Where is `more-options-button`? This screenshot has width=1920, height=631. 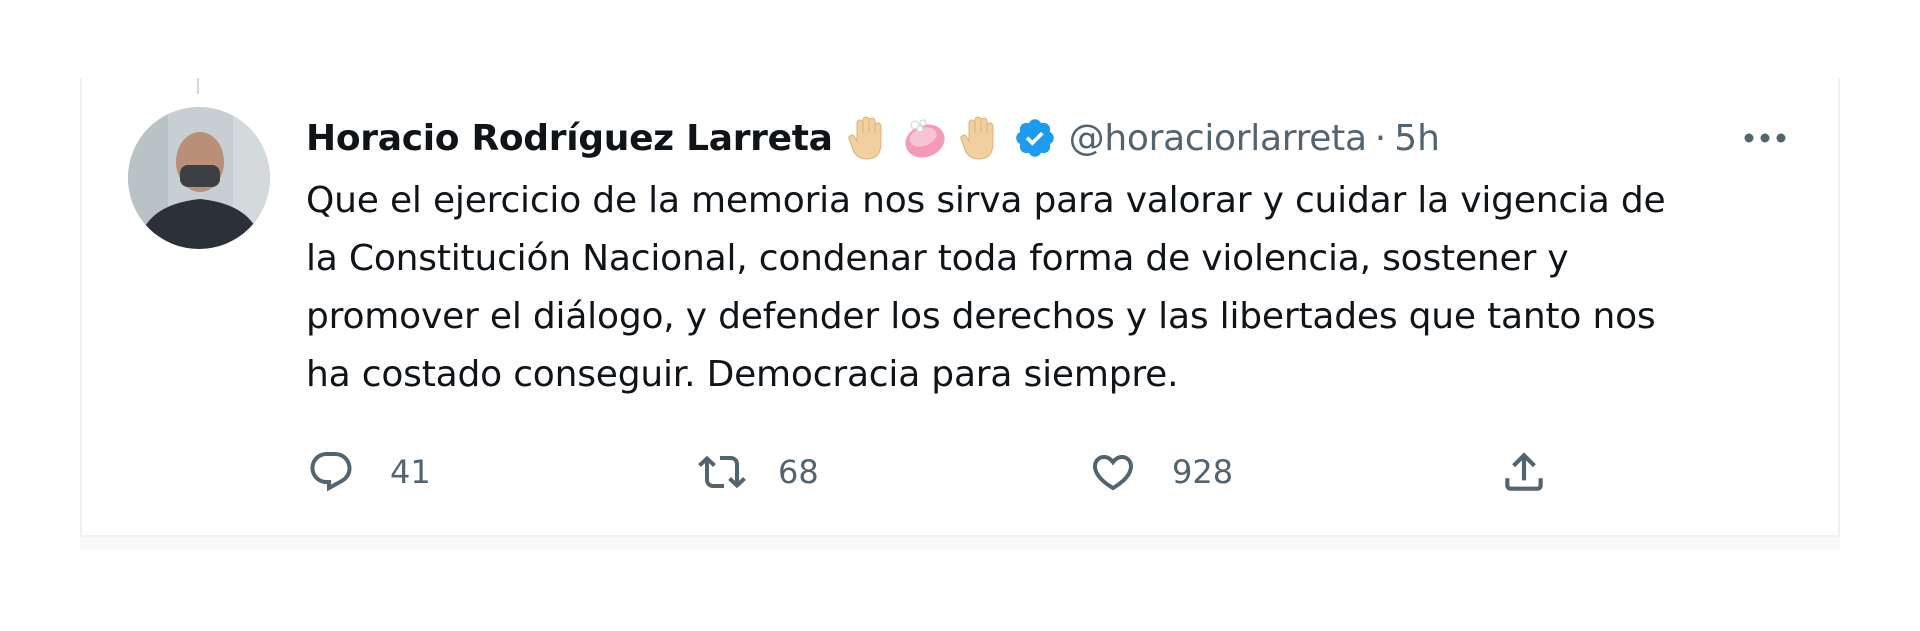 more-options-button is located at coordinates (1765, 138).